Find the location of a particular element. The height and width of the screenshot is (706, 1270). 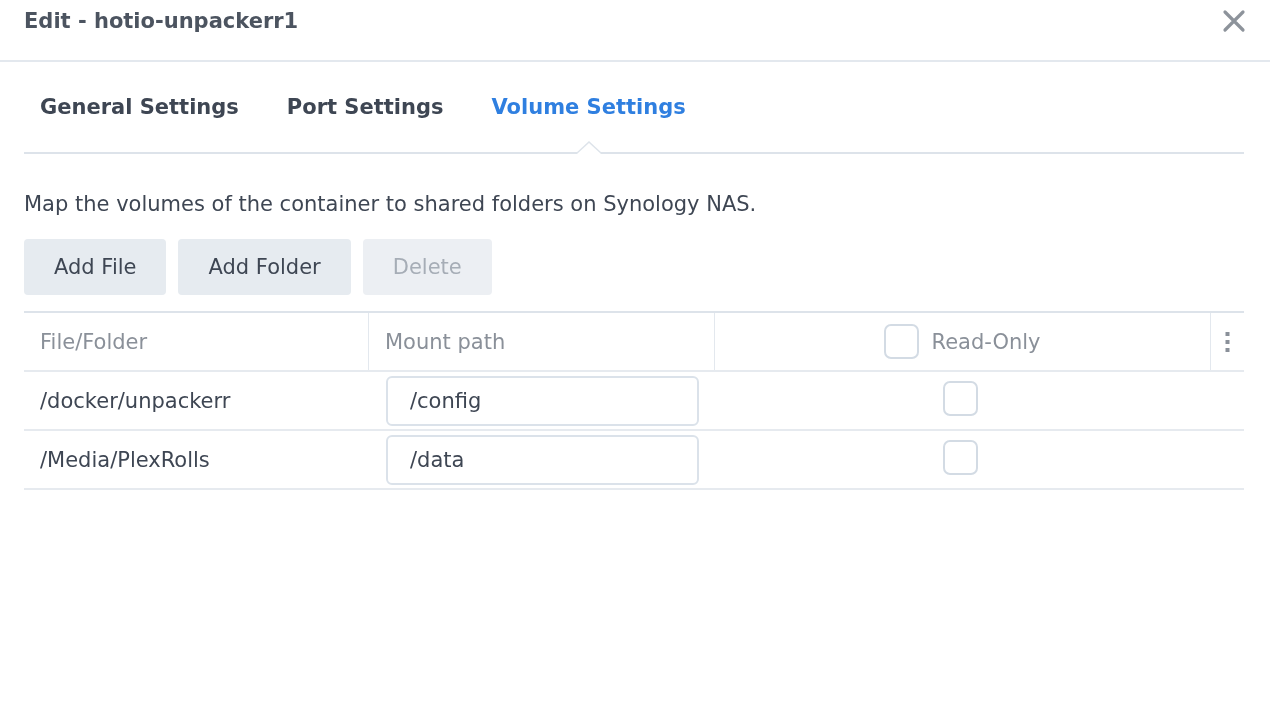

column-header: Read-Only is located at coordinates (986, 341).